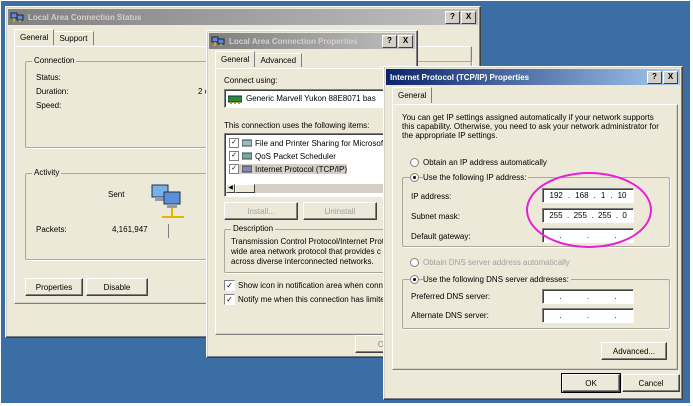  What do you see at coordinates (247, 169) in the screenshot?
I see `tcpip-protocol-icon` at bounding box center [247, 169].